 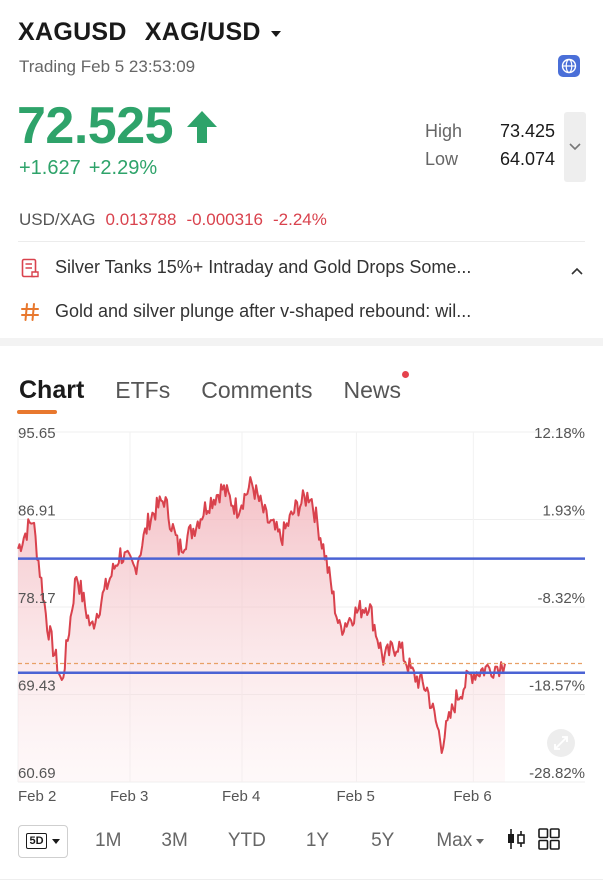 What do you see at coordinates (37, 773) in the screenshot?
I see `y-tick-left: 60.69` at bounding box center [37, 773].